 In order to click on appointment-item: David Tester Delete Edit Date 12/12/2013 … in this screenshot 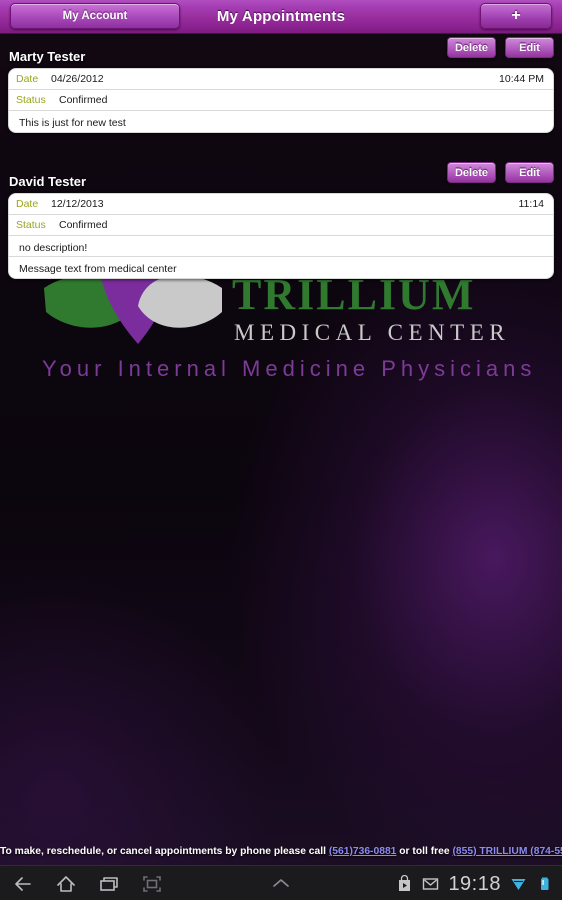, I will do `click(281, 219)`.